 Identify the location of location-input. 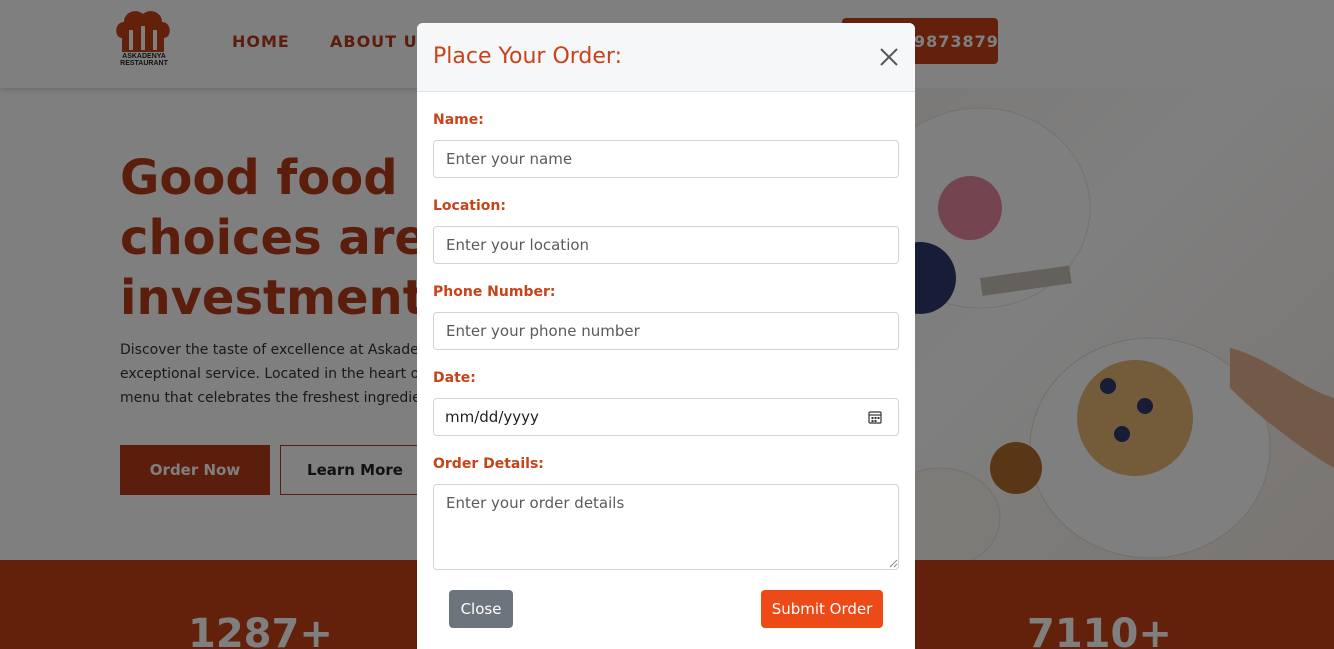
(666, 245).